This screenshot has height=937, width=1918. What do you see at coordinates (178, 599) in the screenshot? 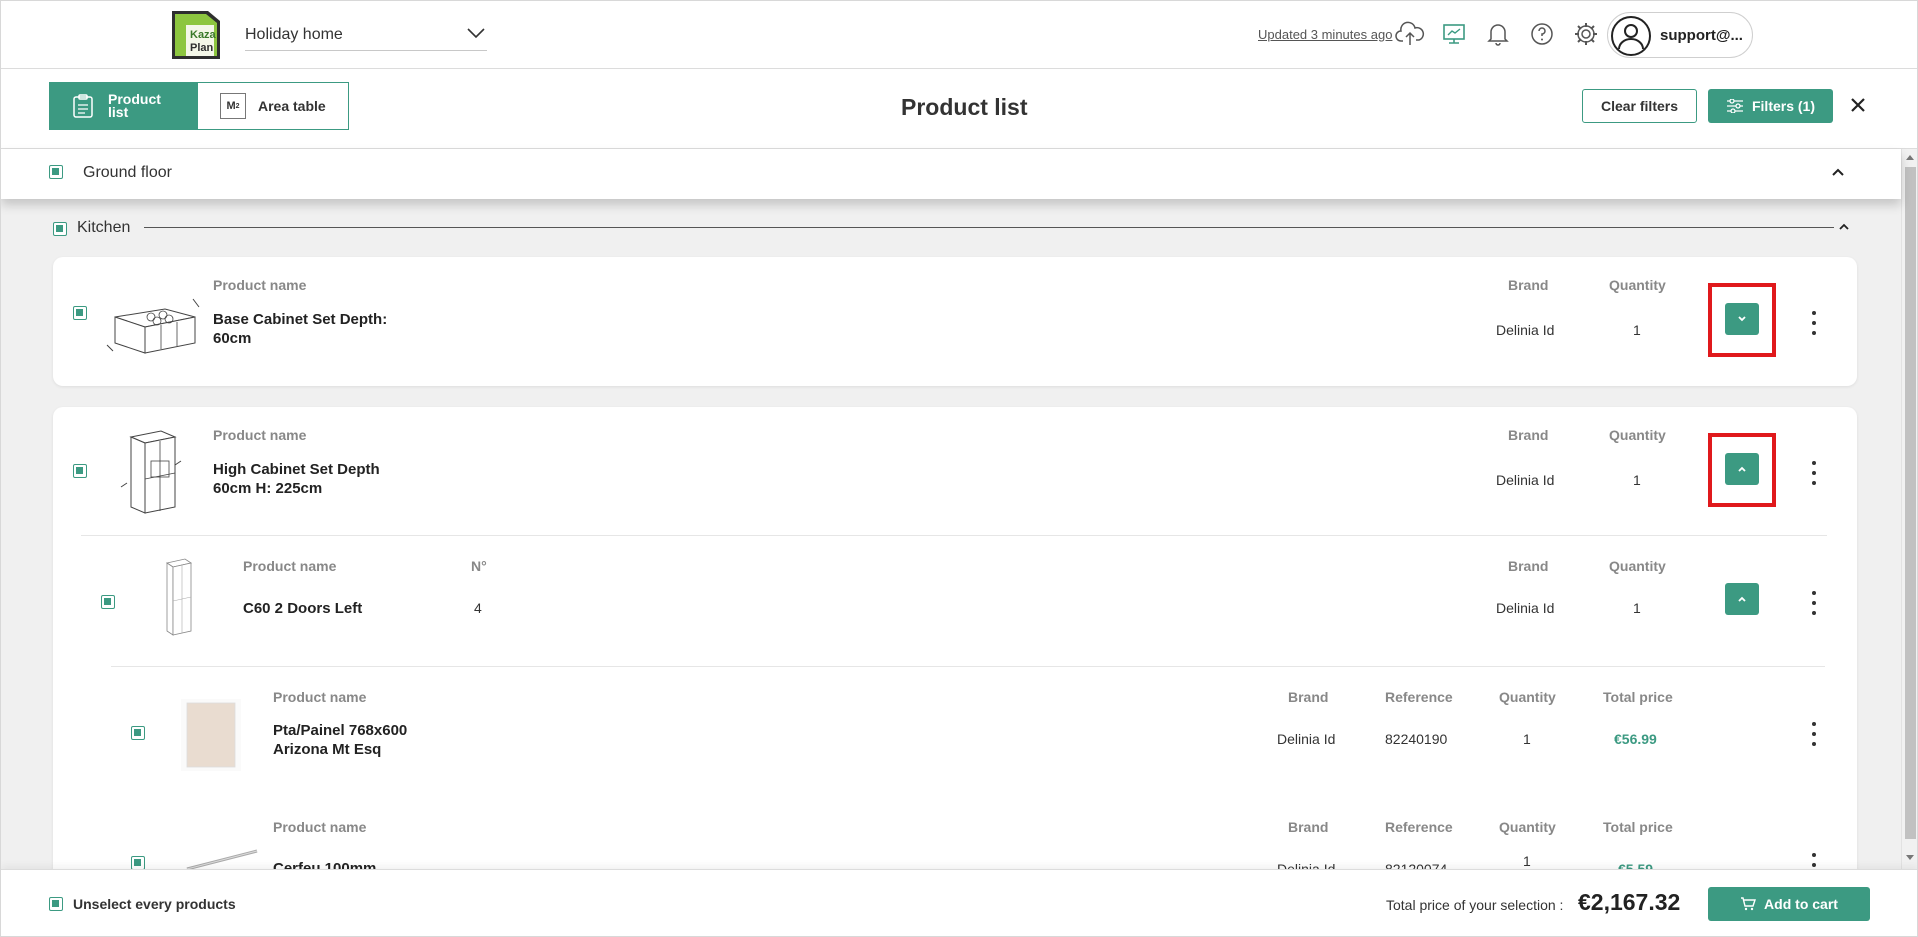
I see `c60-doors-image` at bounding box center [178, 599].